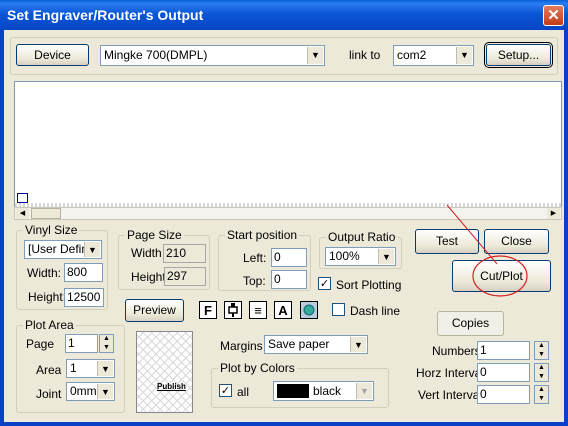  I want to click on color-select: black ▼, so click(323, 391).